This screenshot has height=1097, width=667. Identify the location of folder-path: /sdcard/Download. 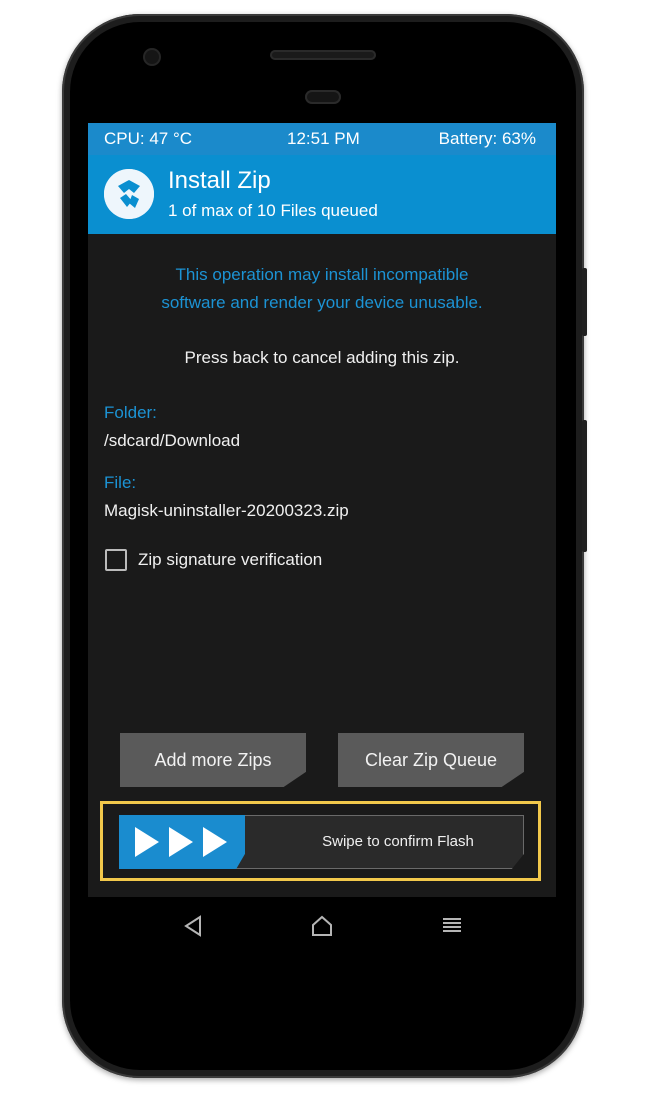
(172, 440).